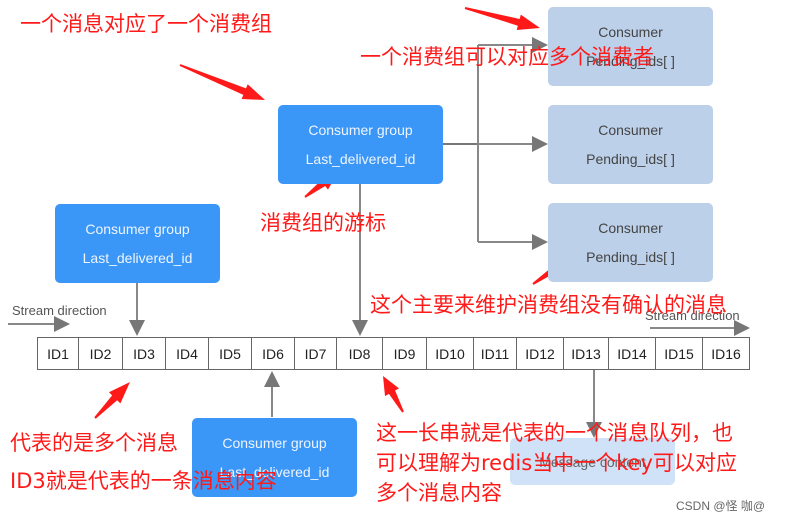  What do you see at coordinates (726, 353) in the screenshot?
I see `stream-id-cell: ID16` at bounding box center [726, 353].